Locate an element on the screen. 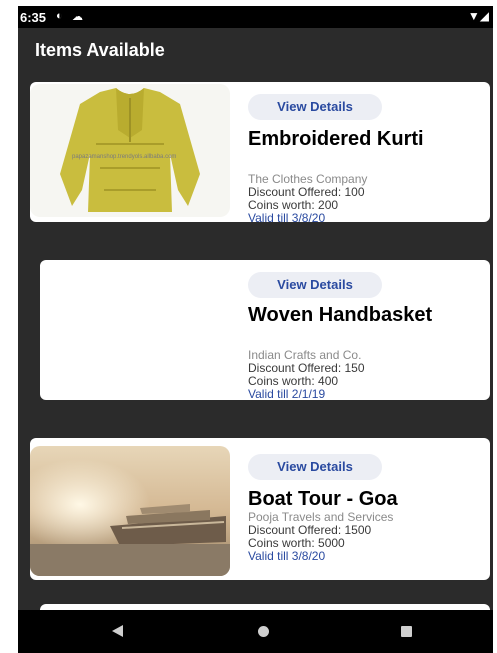 This screenshot has height=653, width=497. item-name: Woven Handbasket is located at coordinates (340, 315).